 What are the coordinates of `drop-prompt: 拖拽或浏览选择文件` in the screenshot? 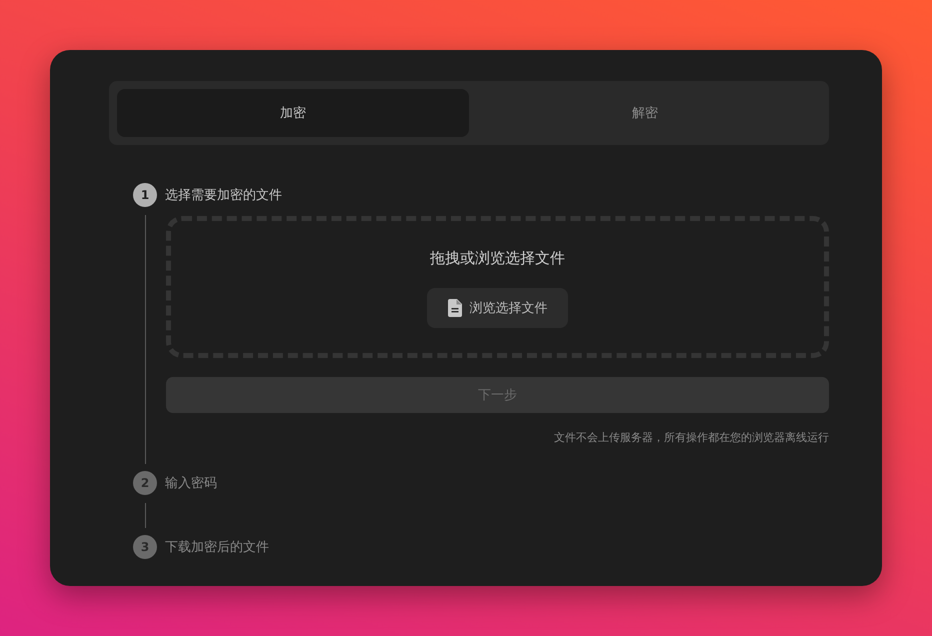 It's located at (497, 258).